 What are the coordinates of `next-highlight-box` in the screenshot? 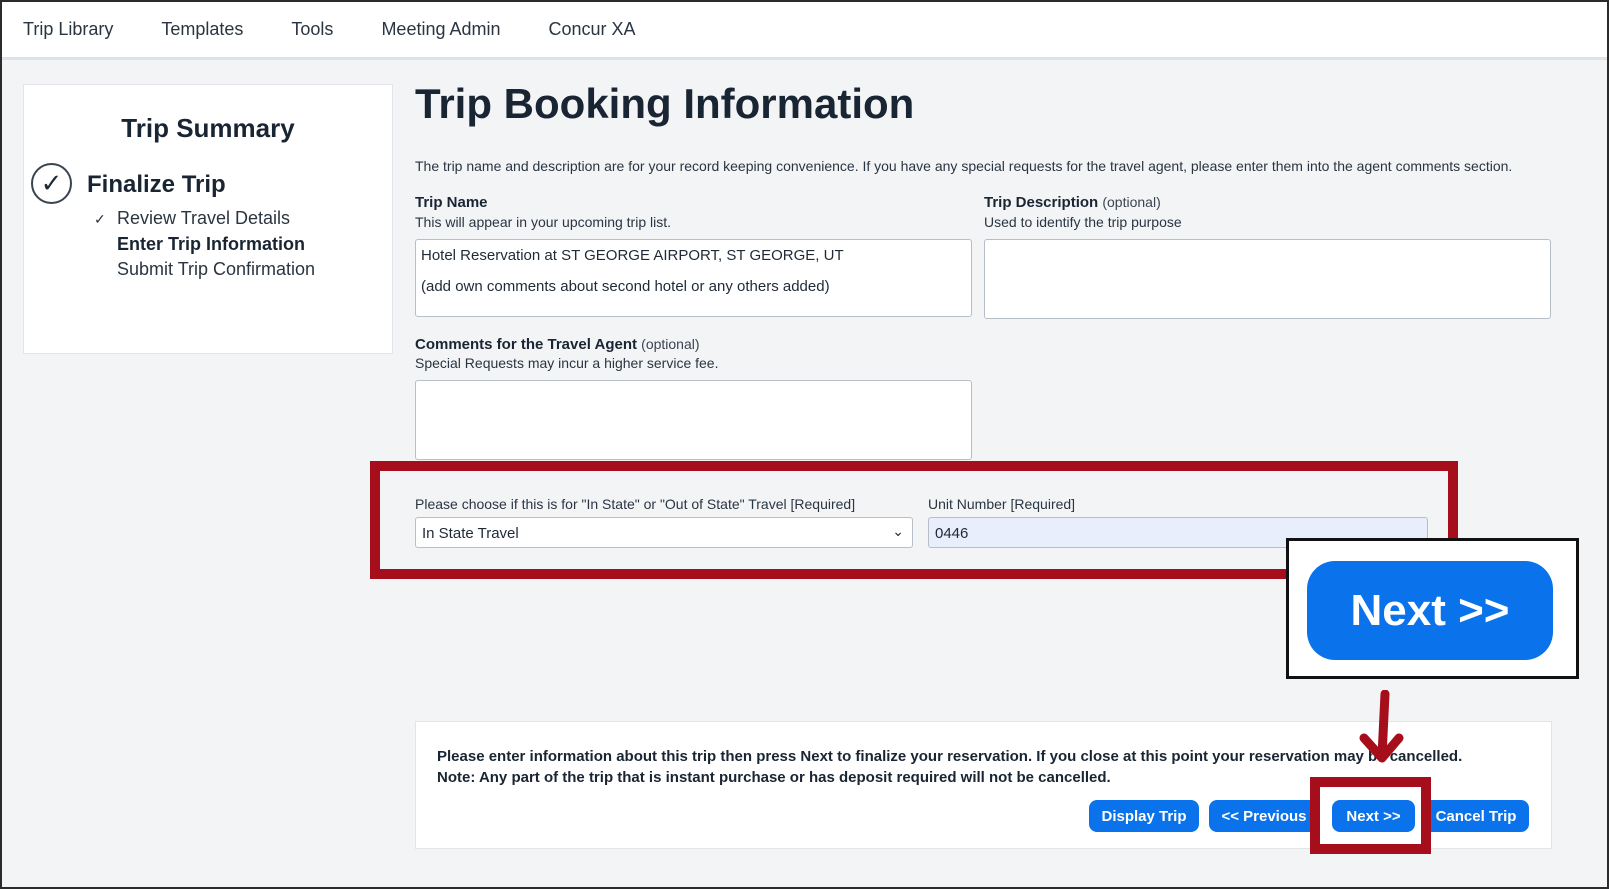 It's located at (1370, 815).